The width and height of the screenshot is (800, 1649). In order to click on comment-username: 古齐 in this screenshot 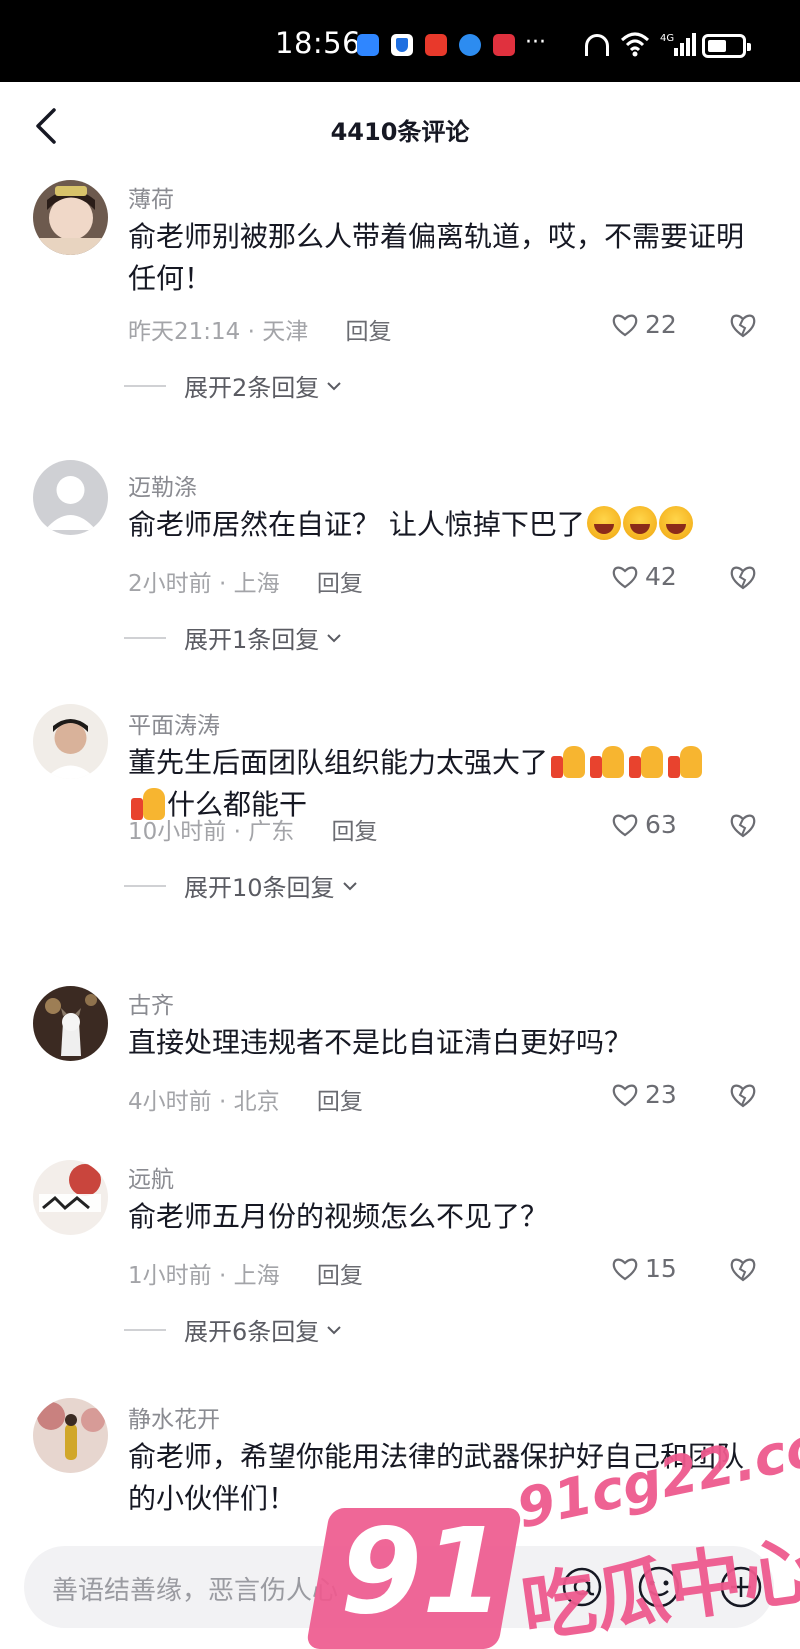, I will do `click(151, 1003)`.